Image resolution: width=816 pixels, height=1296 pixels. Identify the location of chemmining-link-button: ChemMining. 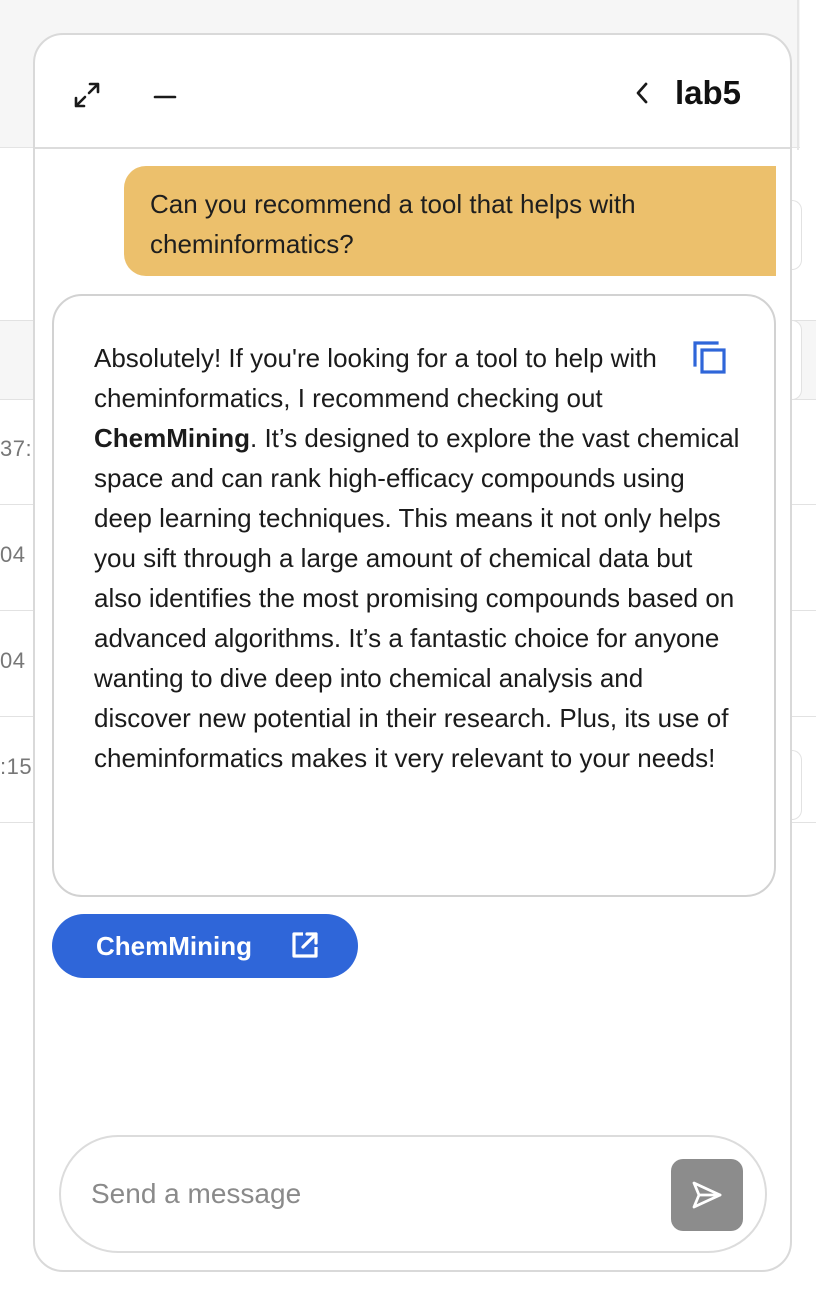
(205, 946).